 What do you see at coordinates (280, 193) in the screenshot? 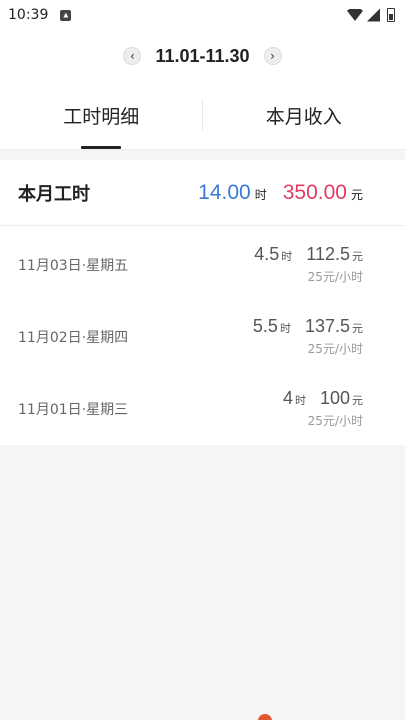
I see `summary-values: 14.00 时 350.00 元` at bounding box center [280, 193].